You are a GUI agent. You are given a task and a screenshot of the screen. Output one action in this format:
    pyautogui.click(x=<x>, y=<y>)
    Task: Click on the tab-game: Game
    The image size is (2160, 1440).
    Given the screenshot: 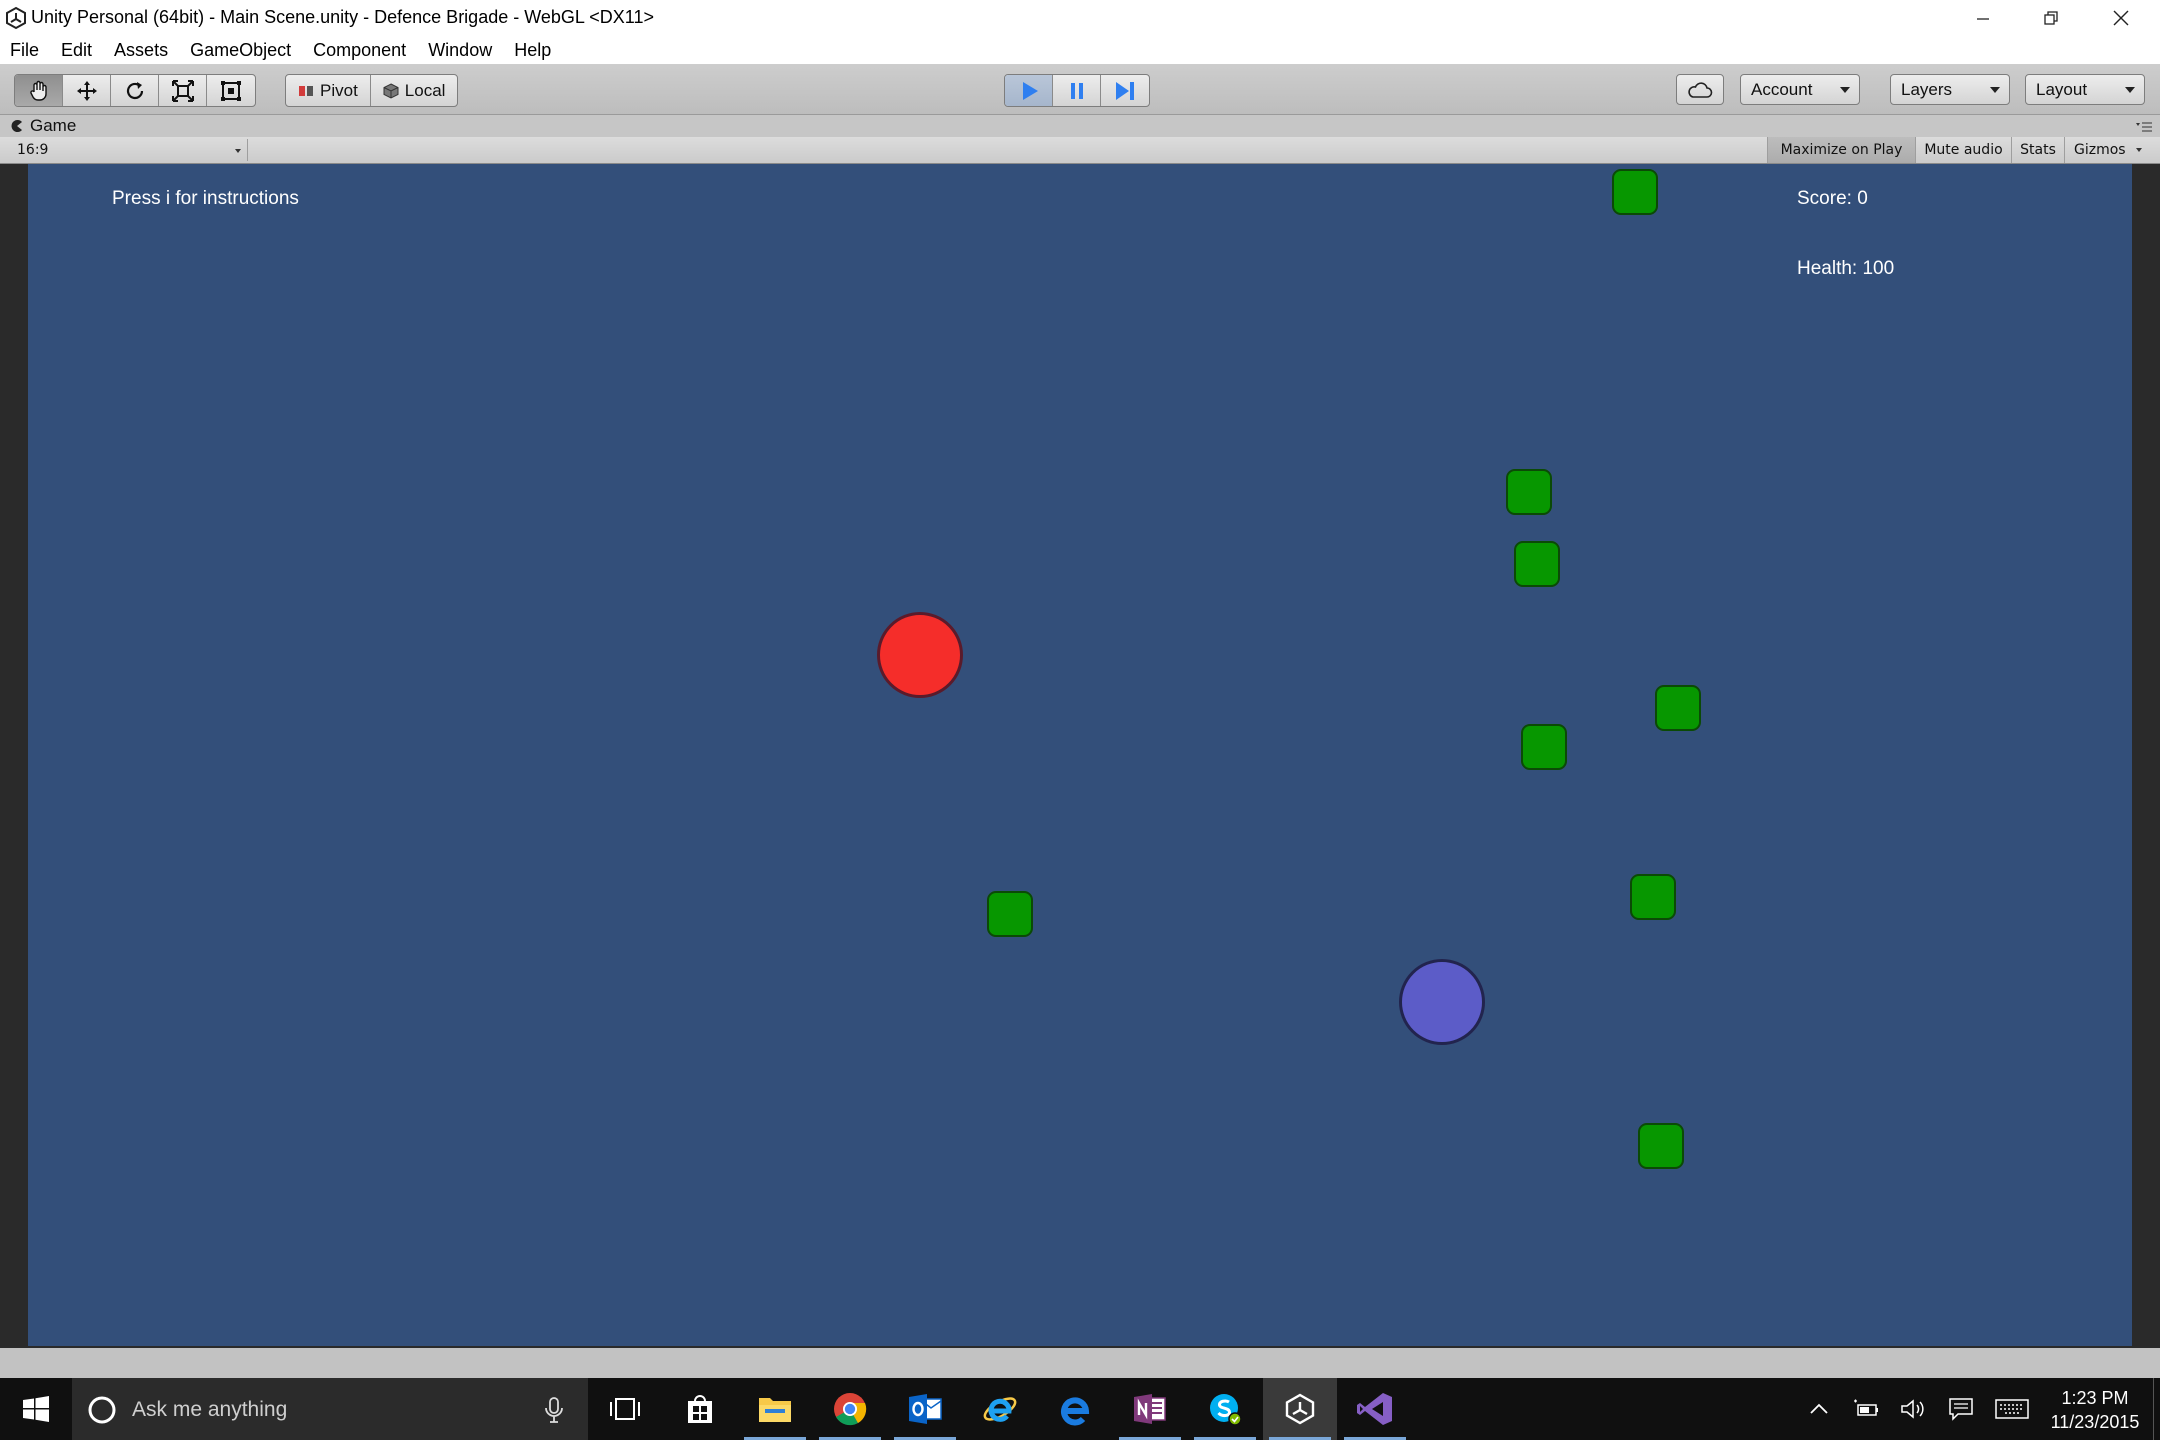 What is the action you would take?
    pyautogui.click(x=43, y=126)
    